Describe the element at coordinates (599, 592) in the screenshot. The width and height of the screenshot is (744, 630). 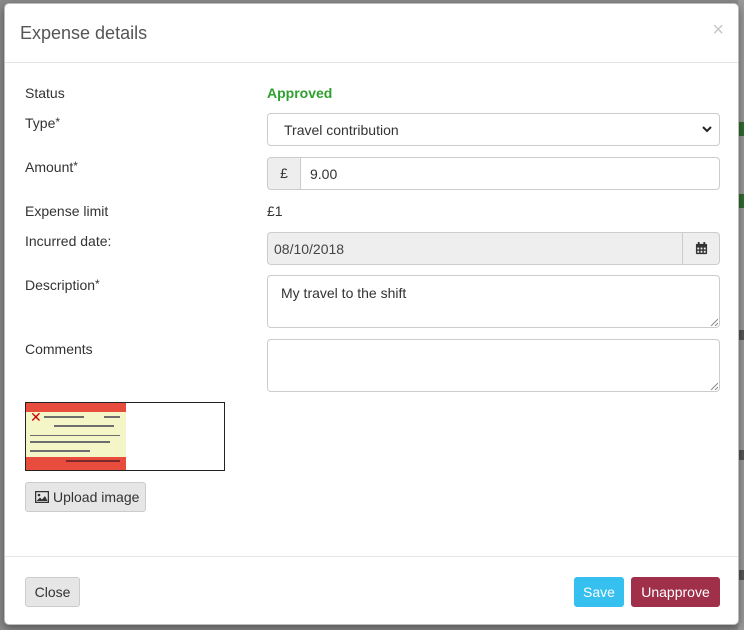
I see `save-button: Save` at that location.